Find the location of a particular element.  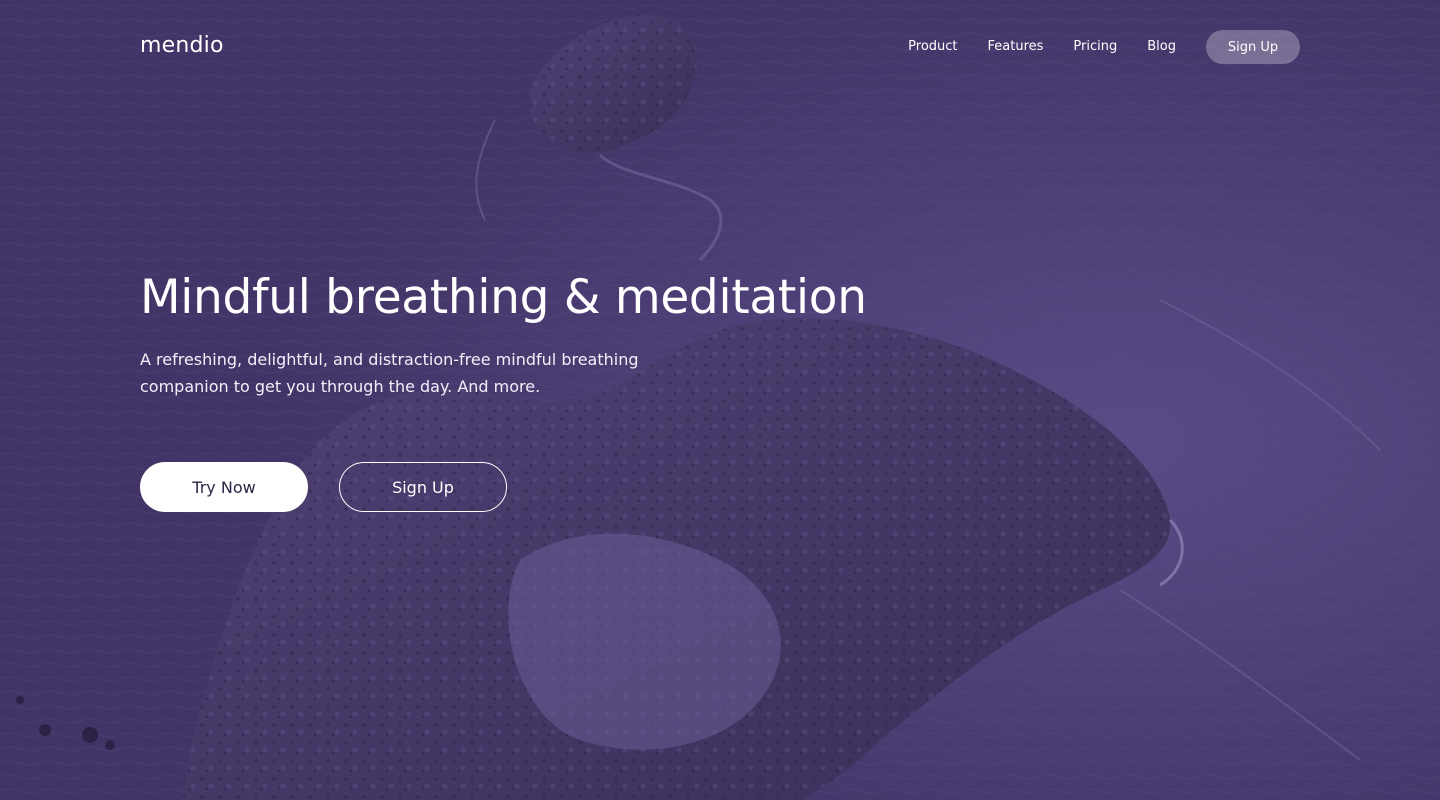

nav-link-pricing: Pricing is located at coordinates (1095, 47).